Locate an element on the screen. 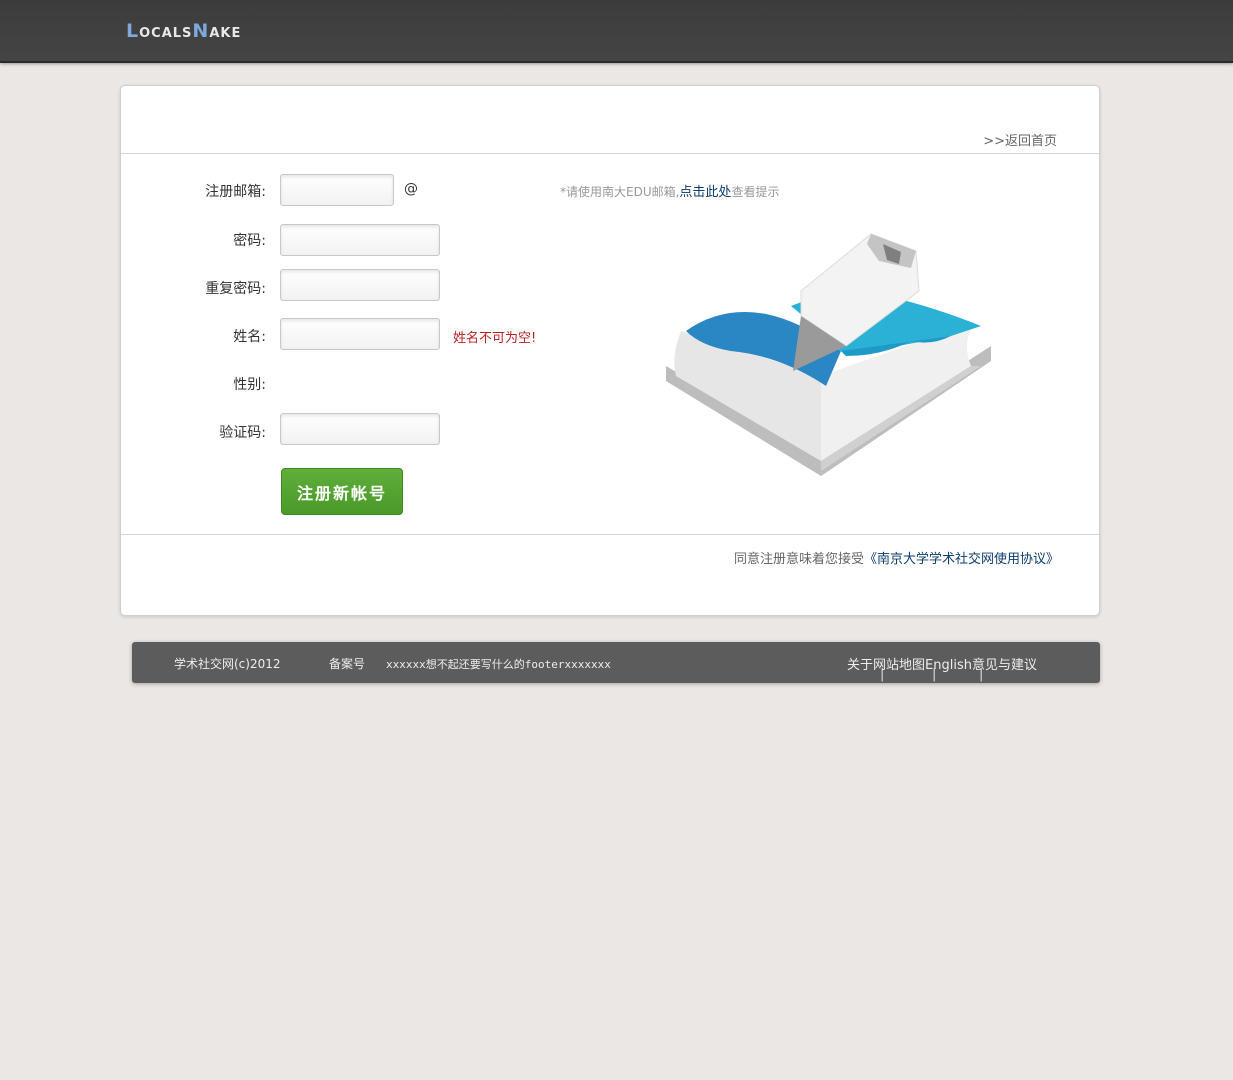  email-hint-text: 查看提示 is located at coordinates (755, 192).